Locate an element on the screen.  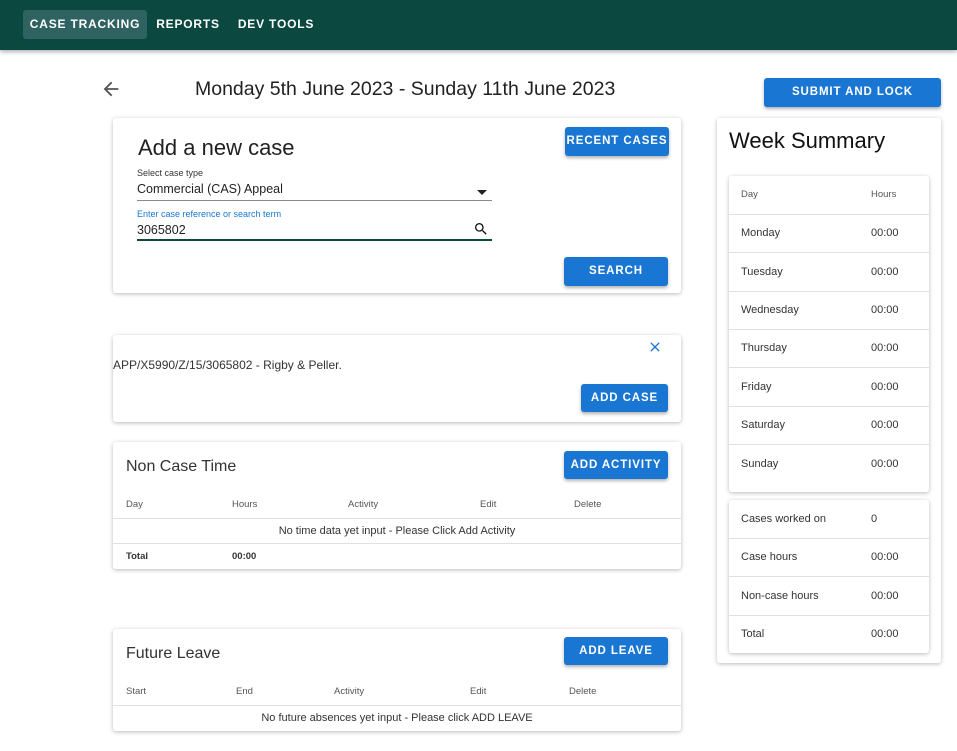
cases-worked-value: 0 is located at coordinates (874, 519).